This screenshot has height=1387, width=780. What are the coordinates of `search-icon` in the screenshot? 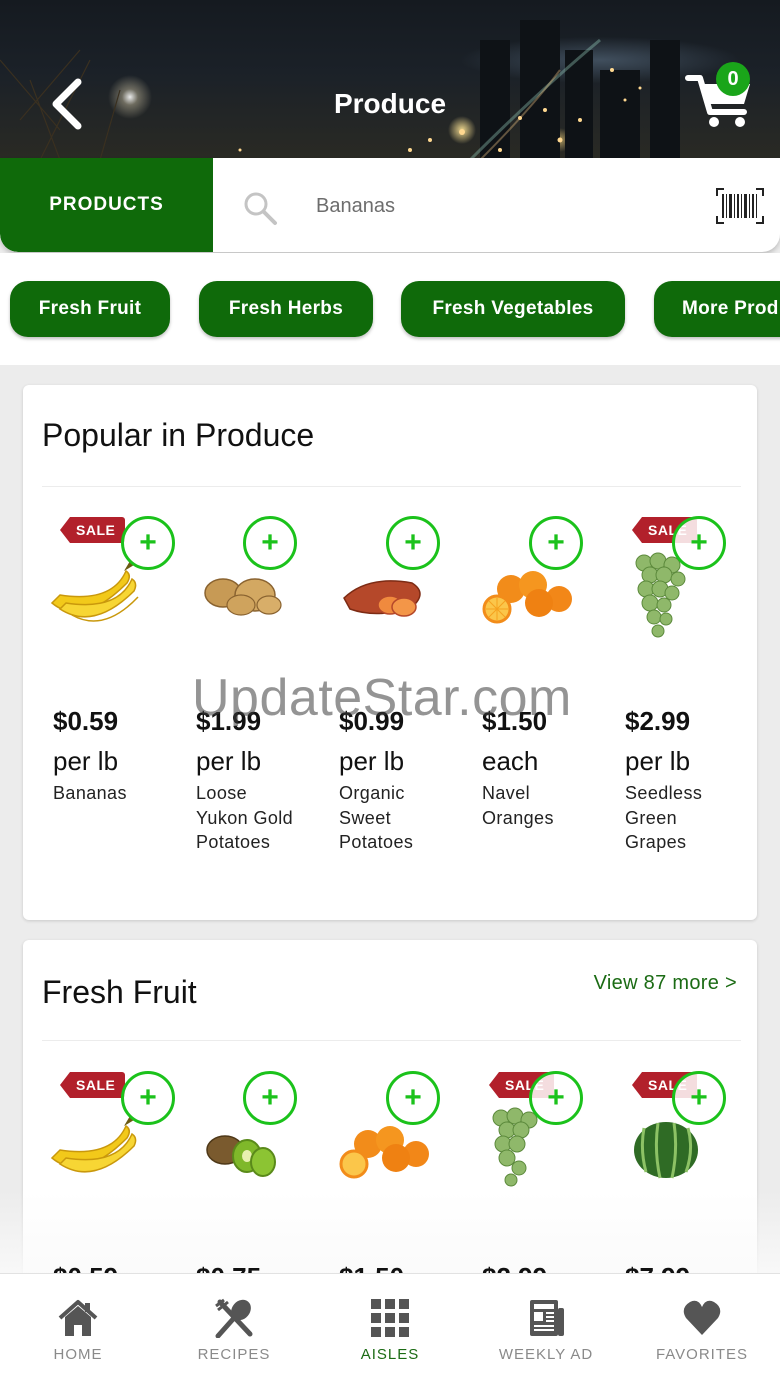 It's located at (260, 208).